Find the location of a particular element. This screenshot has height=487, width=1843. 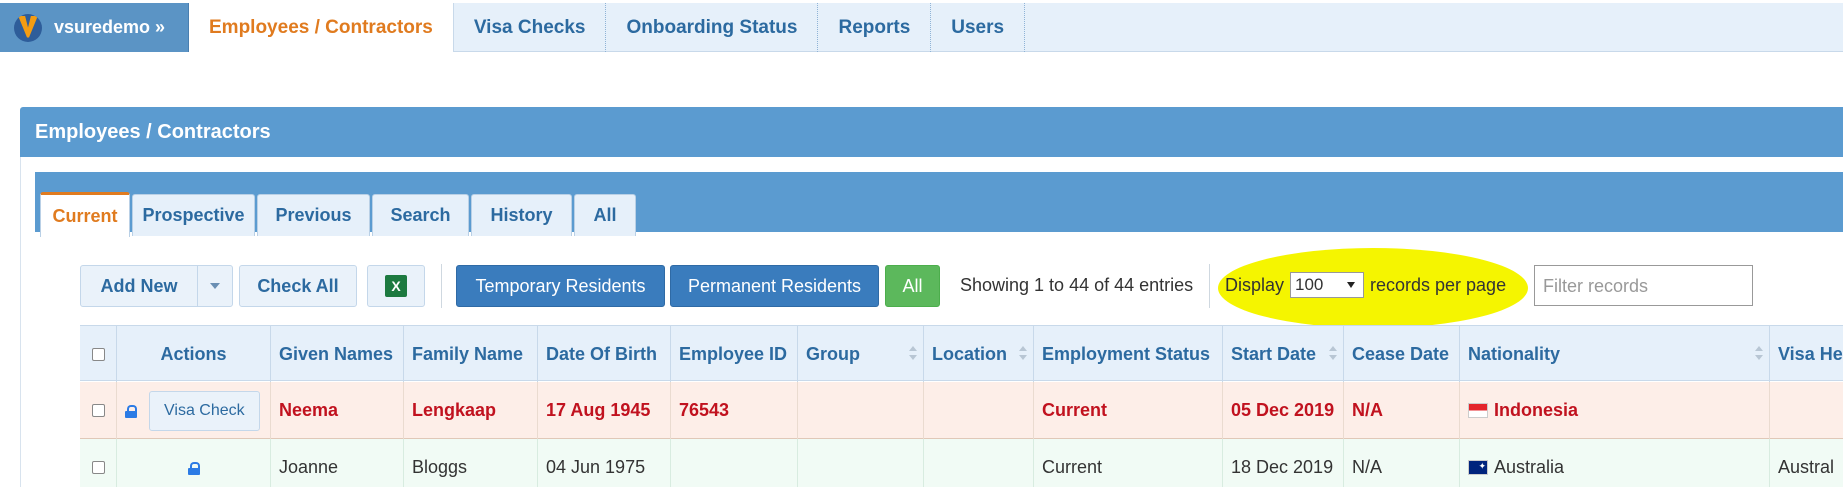

column-family-name: Family Name is located at coordinates (470, 354).